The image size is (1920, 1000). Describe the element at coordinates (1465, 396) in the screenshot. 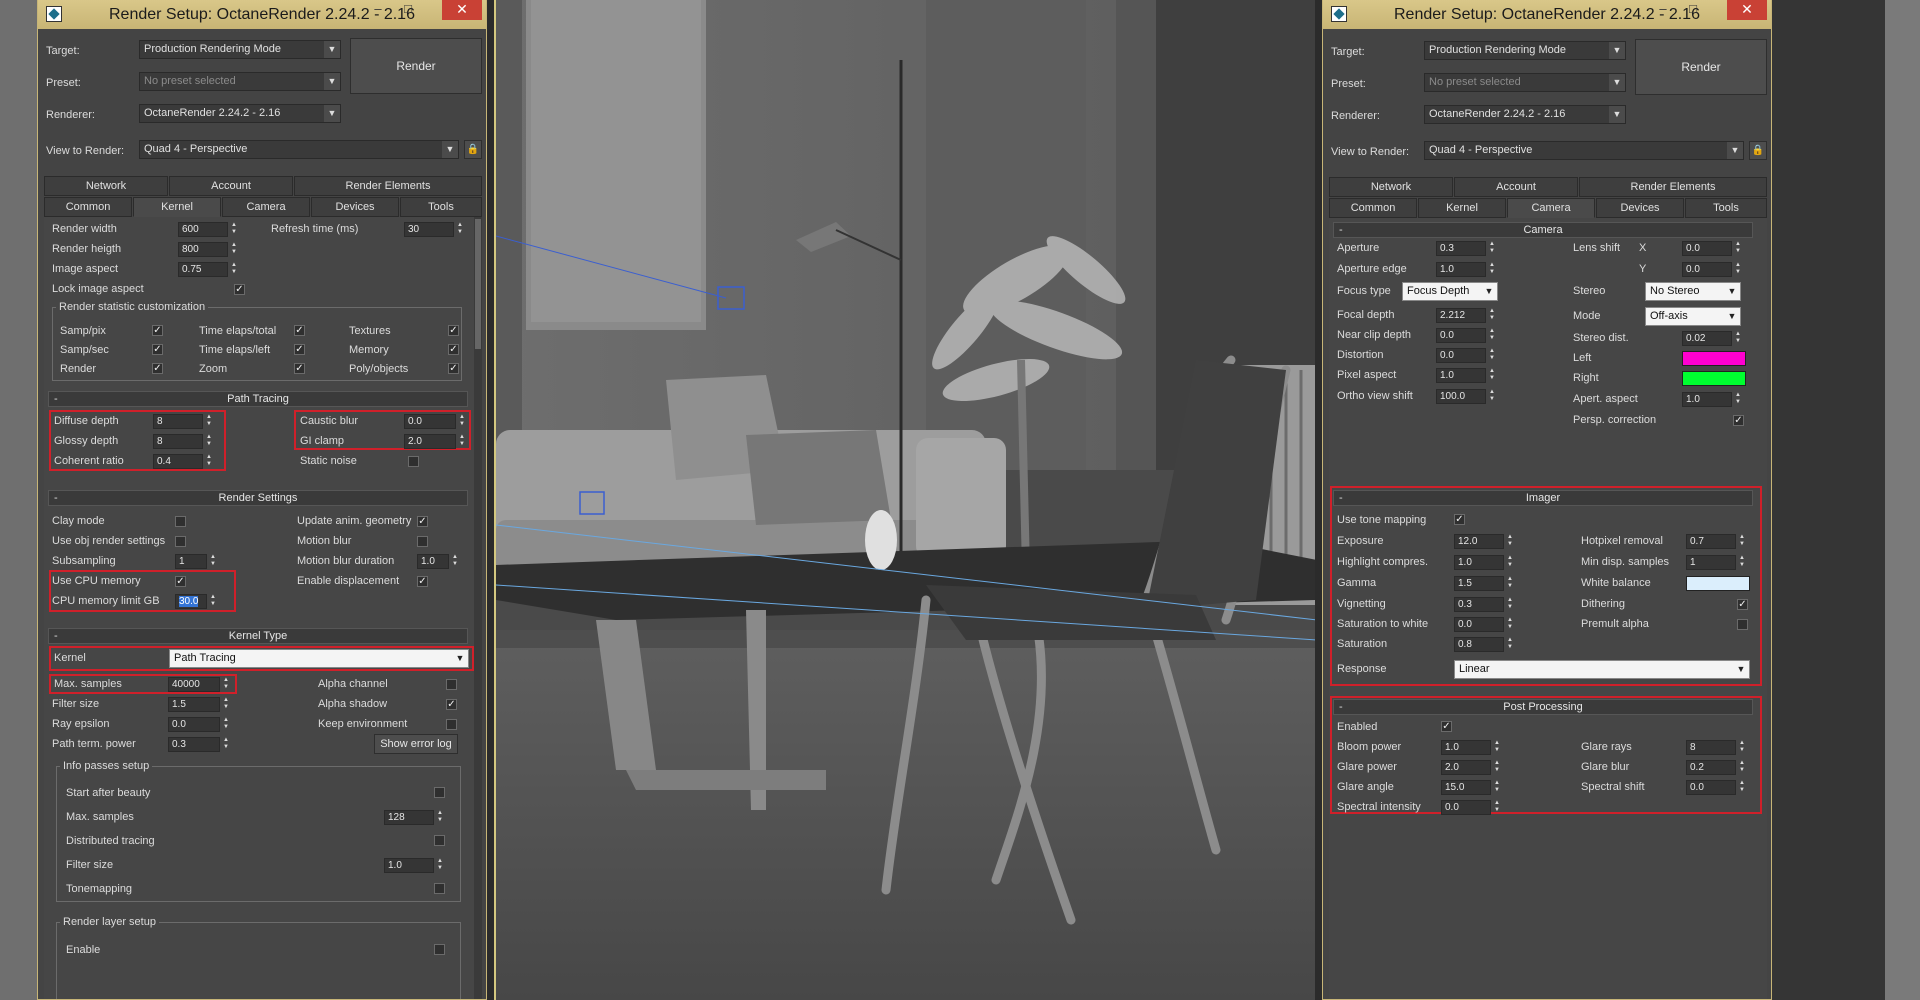

I see `ortho-view-shift-input: 100.0 ▲ ▼` at that location.